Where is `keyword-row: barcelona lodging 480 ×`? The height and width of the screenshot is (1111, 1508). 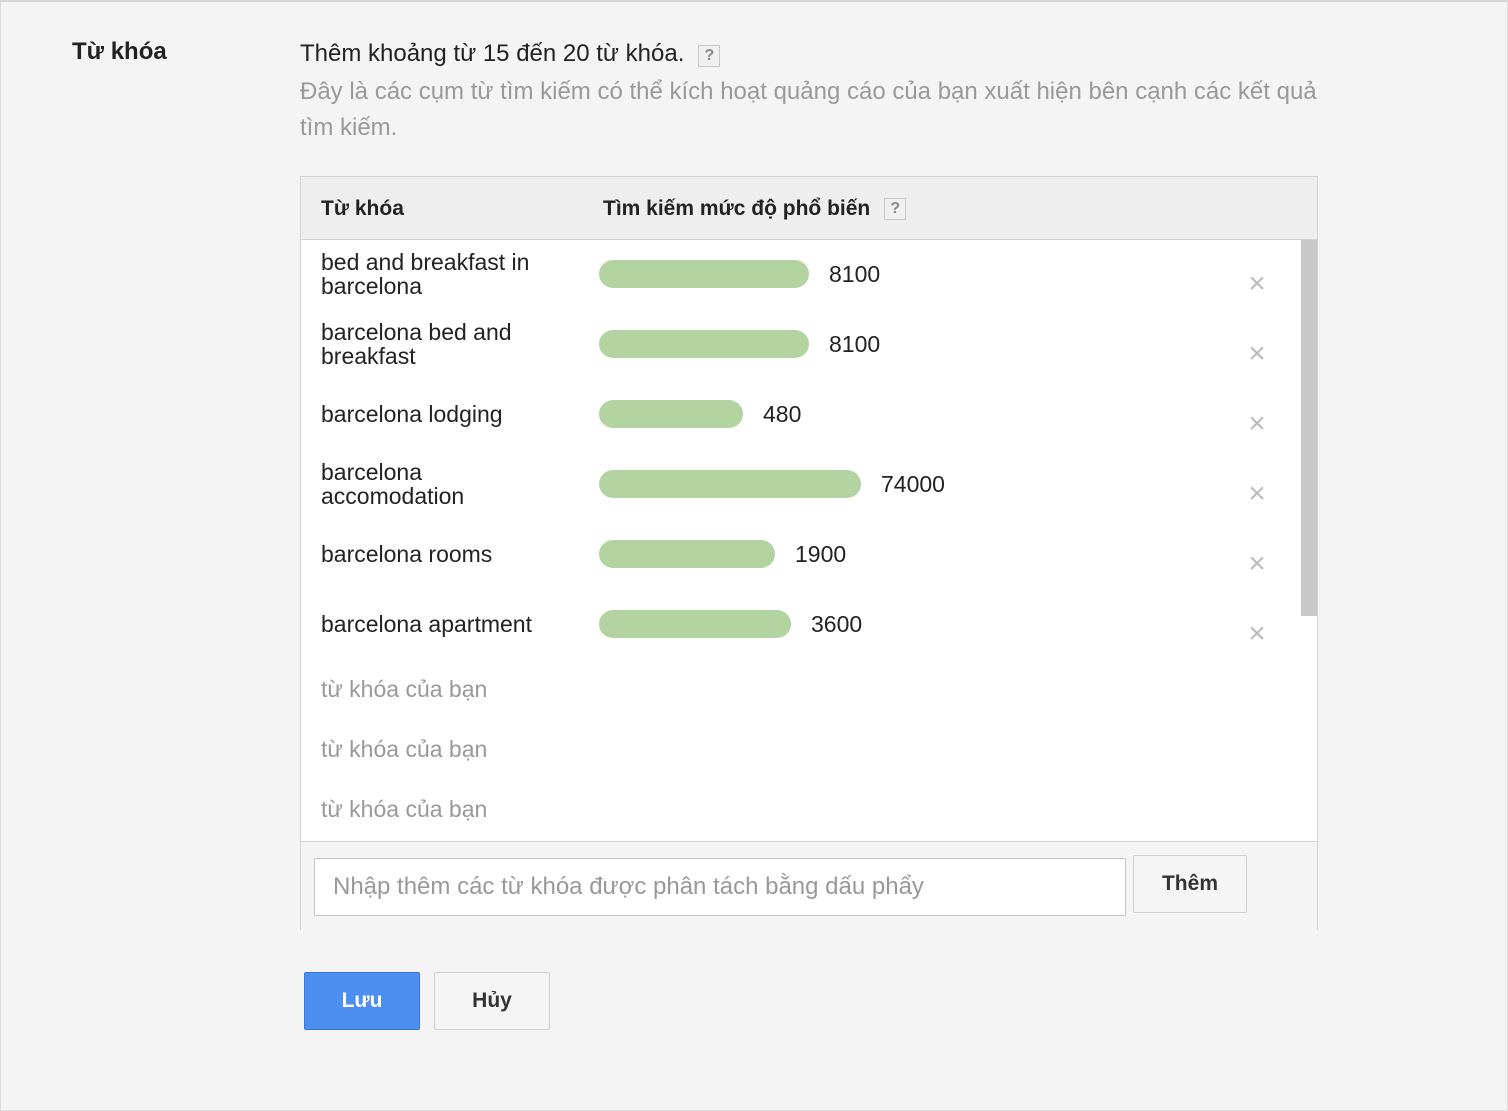 keyword-row: barcelona lodging 480 × is located at coordinates (801, 415).